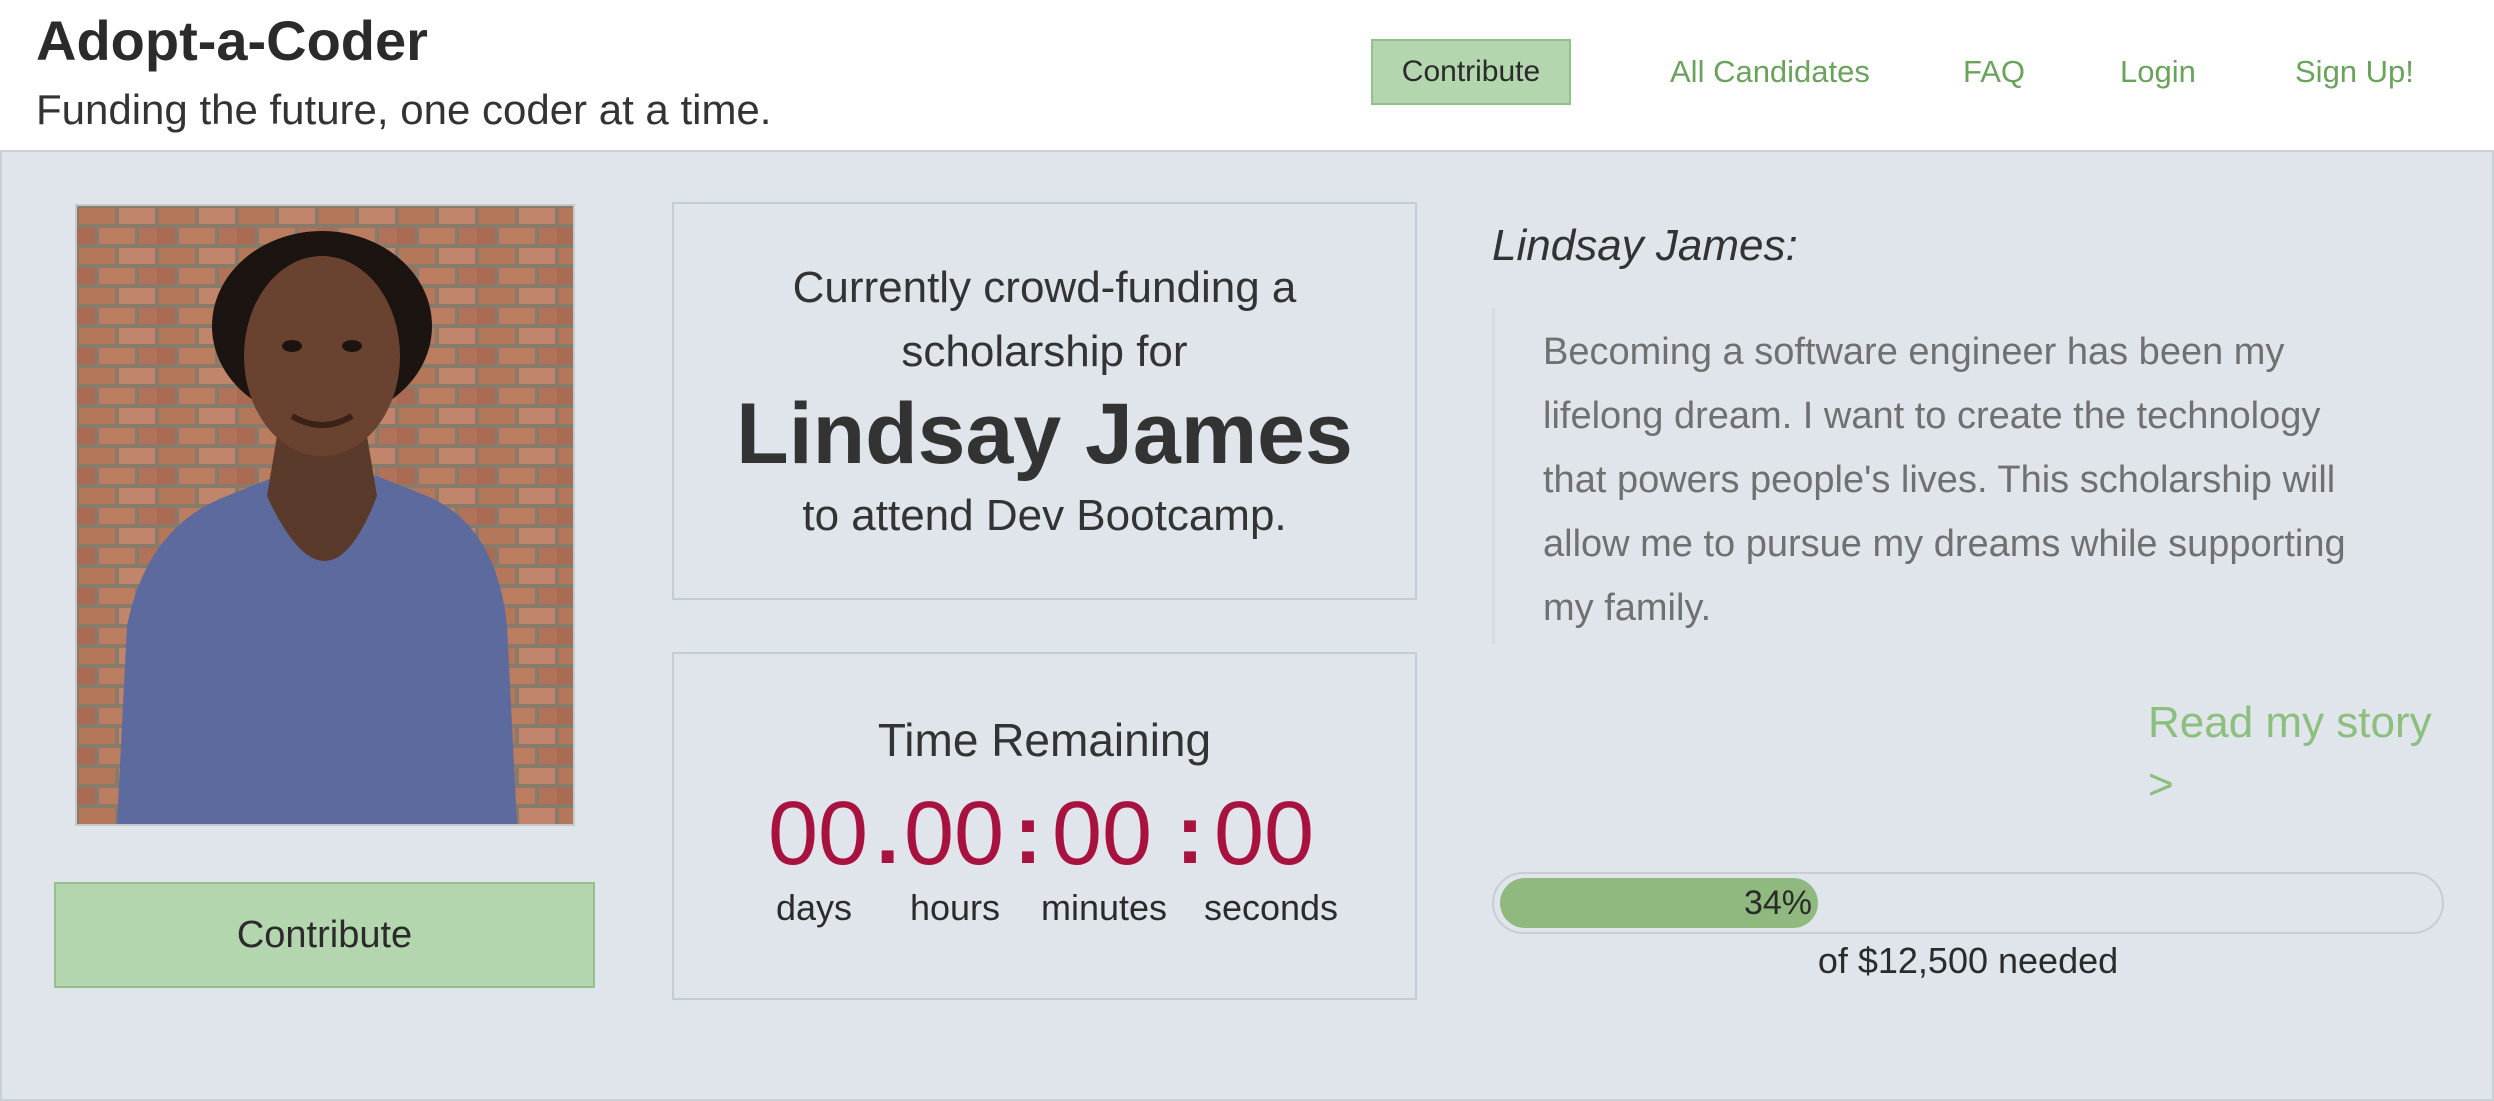 This screenshot has height=1101, width=2494. What do you see at coordinates (1044, 434) in the screenshot?
I see `candidate-name-heading: Lindsay James` at bounding box center [1044, 434].